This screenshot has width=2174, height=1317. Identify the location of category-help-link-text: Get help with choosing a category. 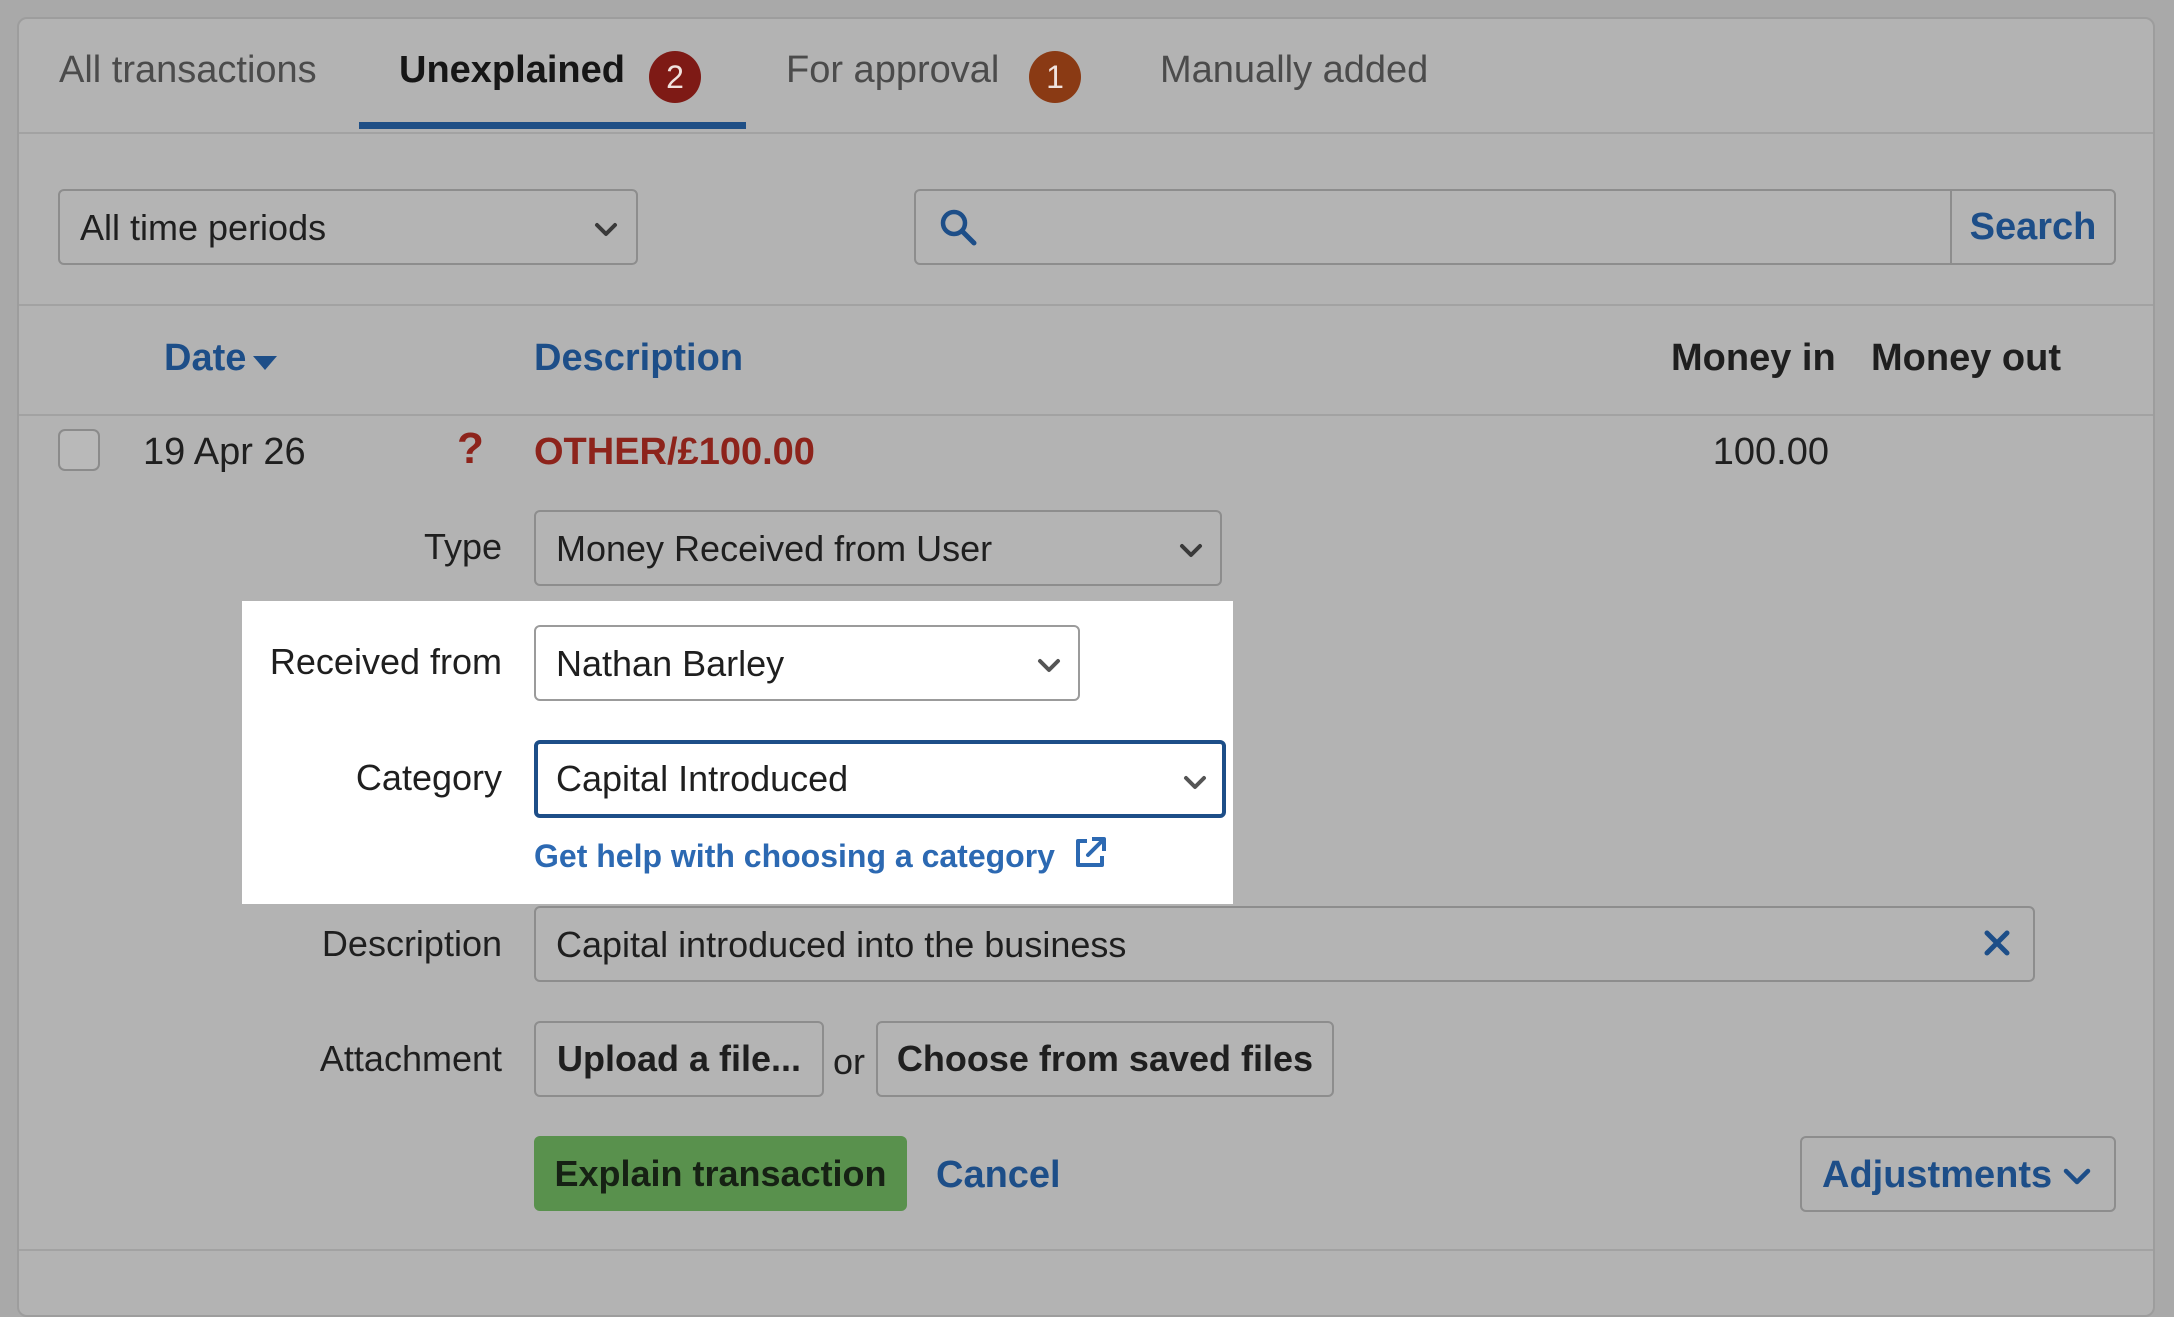
(794, 856).